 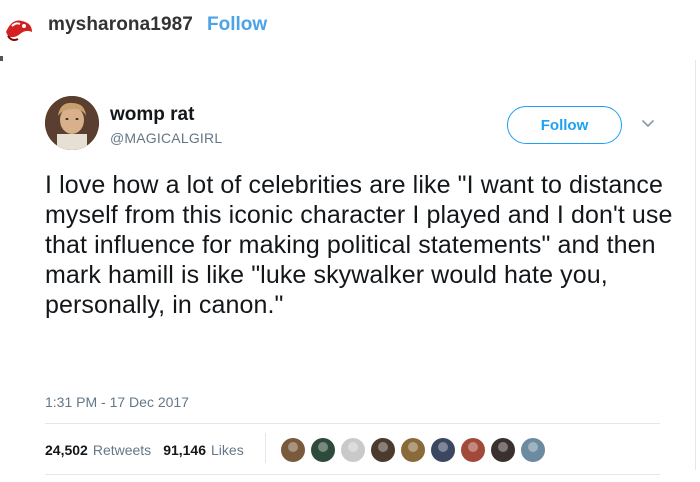 I want to click on stats-separator, so click(x=265, y=448).